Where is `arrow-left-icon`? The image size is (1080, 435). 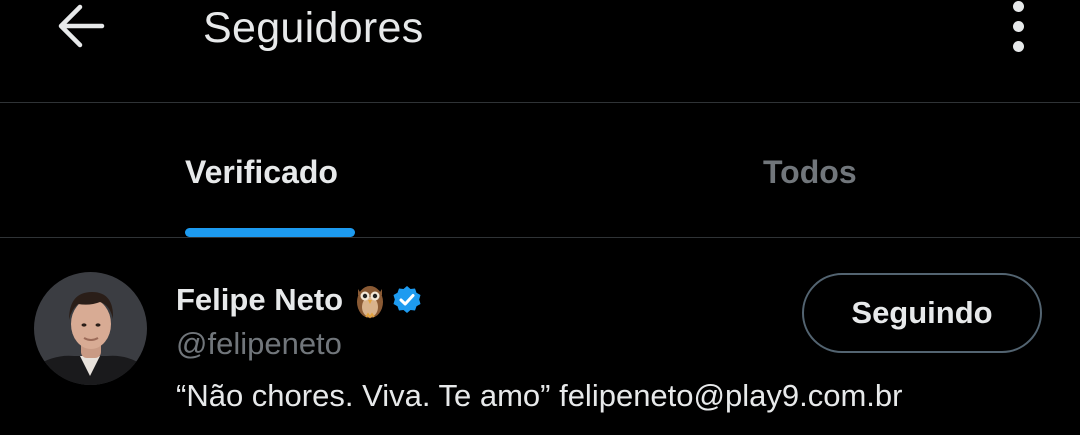
arrow-left-icon is located at coordinates (81, 26).